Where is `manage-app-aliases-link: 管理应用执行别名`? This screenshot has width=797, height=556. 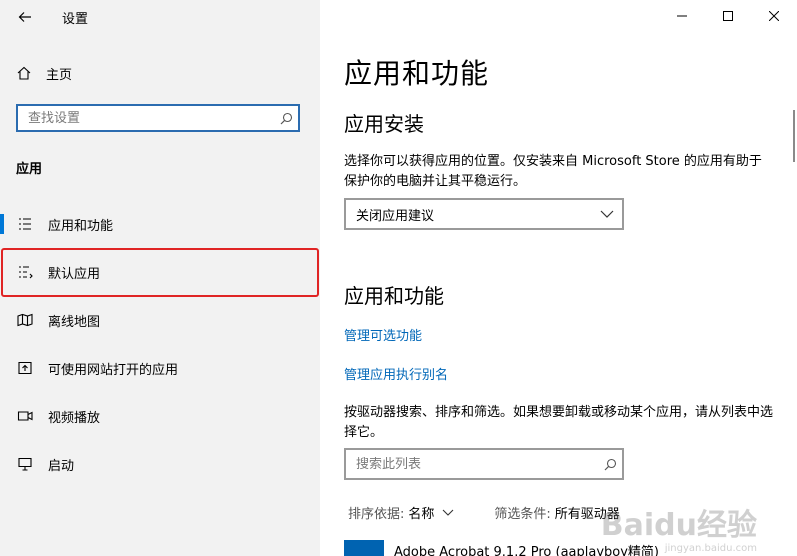
manage-app-aliases-link: 管理应用执行别名 is located at coordinates (396, 373).